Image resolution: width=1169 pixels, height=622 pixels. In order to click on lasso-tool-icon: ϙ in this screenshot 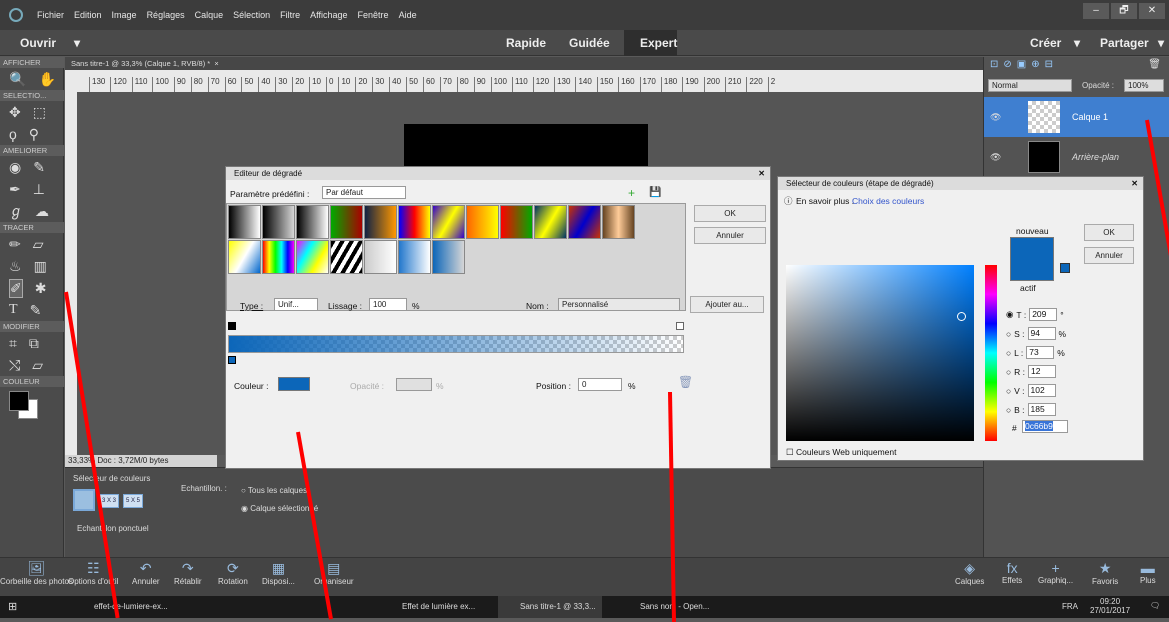, I will do `click(13, 134)`.